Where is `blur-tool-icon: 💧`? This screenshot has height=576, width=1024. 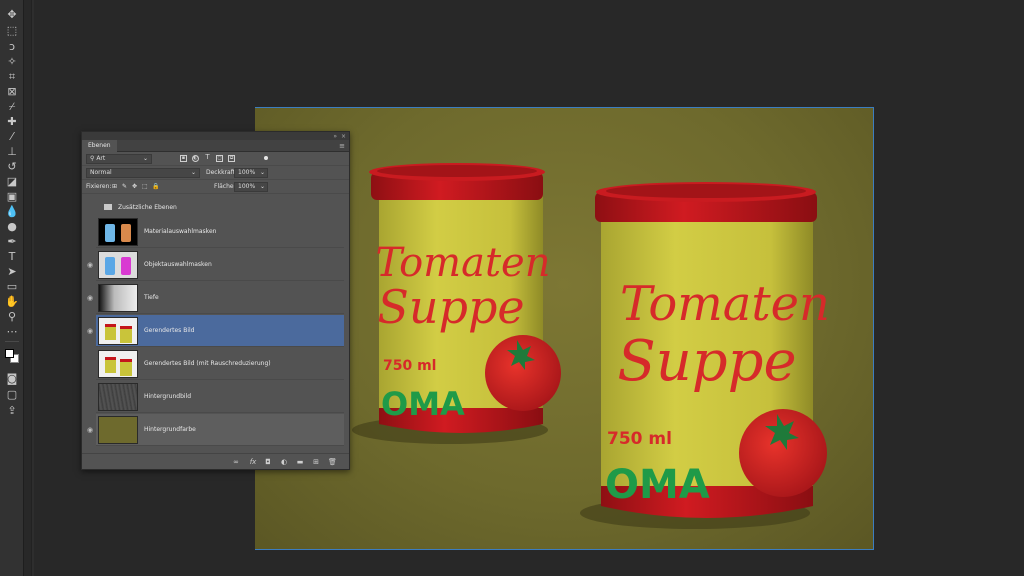 blur-tool-icon: 💧 is located at coordinates (12, 212).